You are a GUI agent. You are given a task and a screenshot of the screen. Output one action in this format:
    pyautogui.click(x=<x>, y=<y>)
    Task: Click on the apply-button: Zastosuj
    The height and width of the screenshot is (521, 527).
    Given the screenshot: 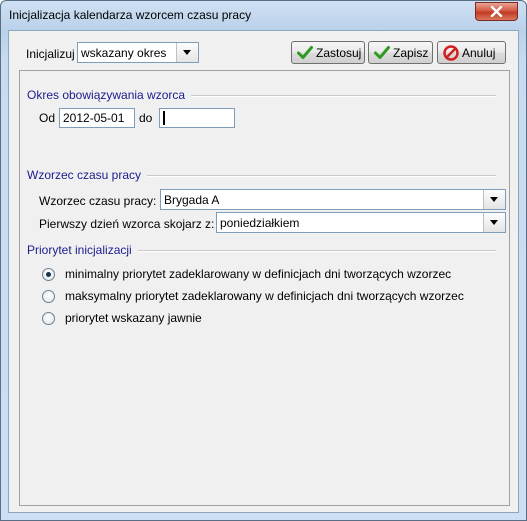 What is the action you would take?
    pyautogui.click(x=328, y=52)
    